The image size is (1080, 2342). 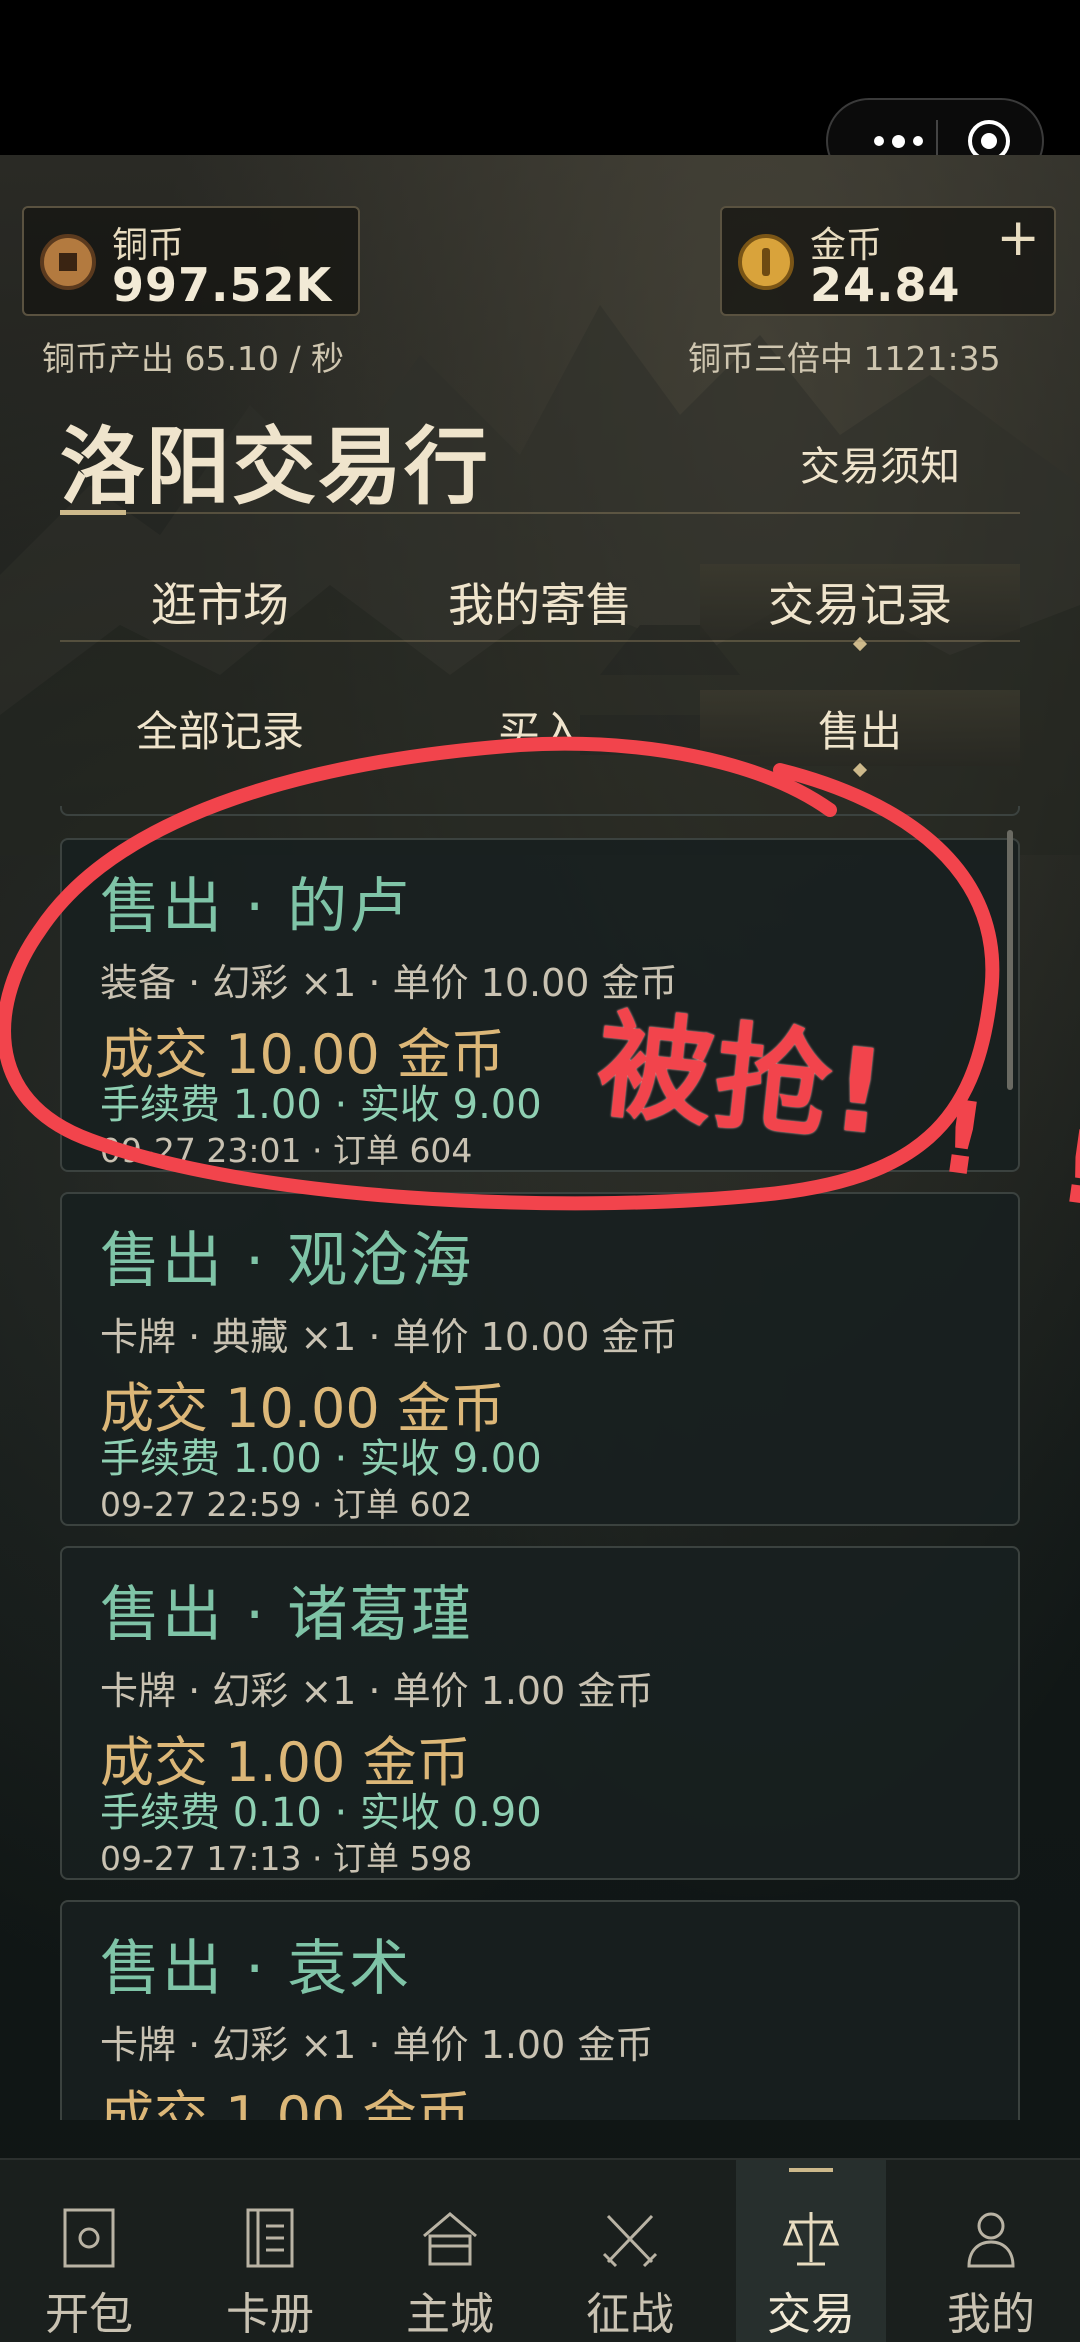 I want to click on gold-coin-panel: 金币 24.84 +, so click(x=888, y=261).